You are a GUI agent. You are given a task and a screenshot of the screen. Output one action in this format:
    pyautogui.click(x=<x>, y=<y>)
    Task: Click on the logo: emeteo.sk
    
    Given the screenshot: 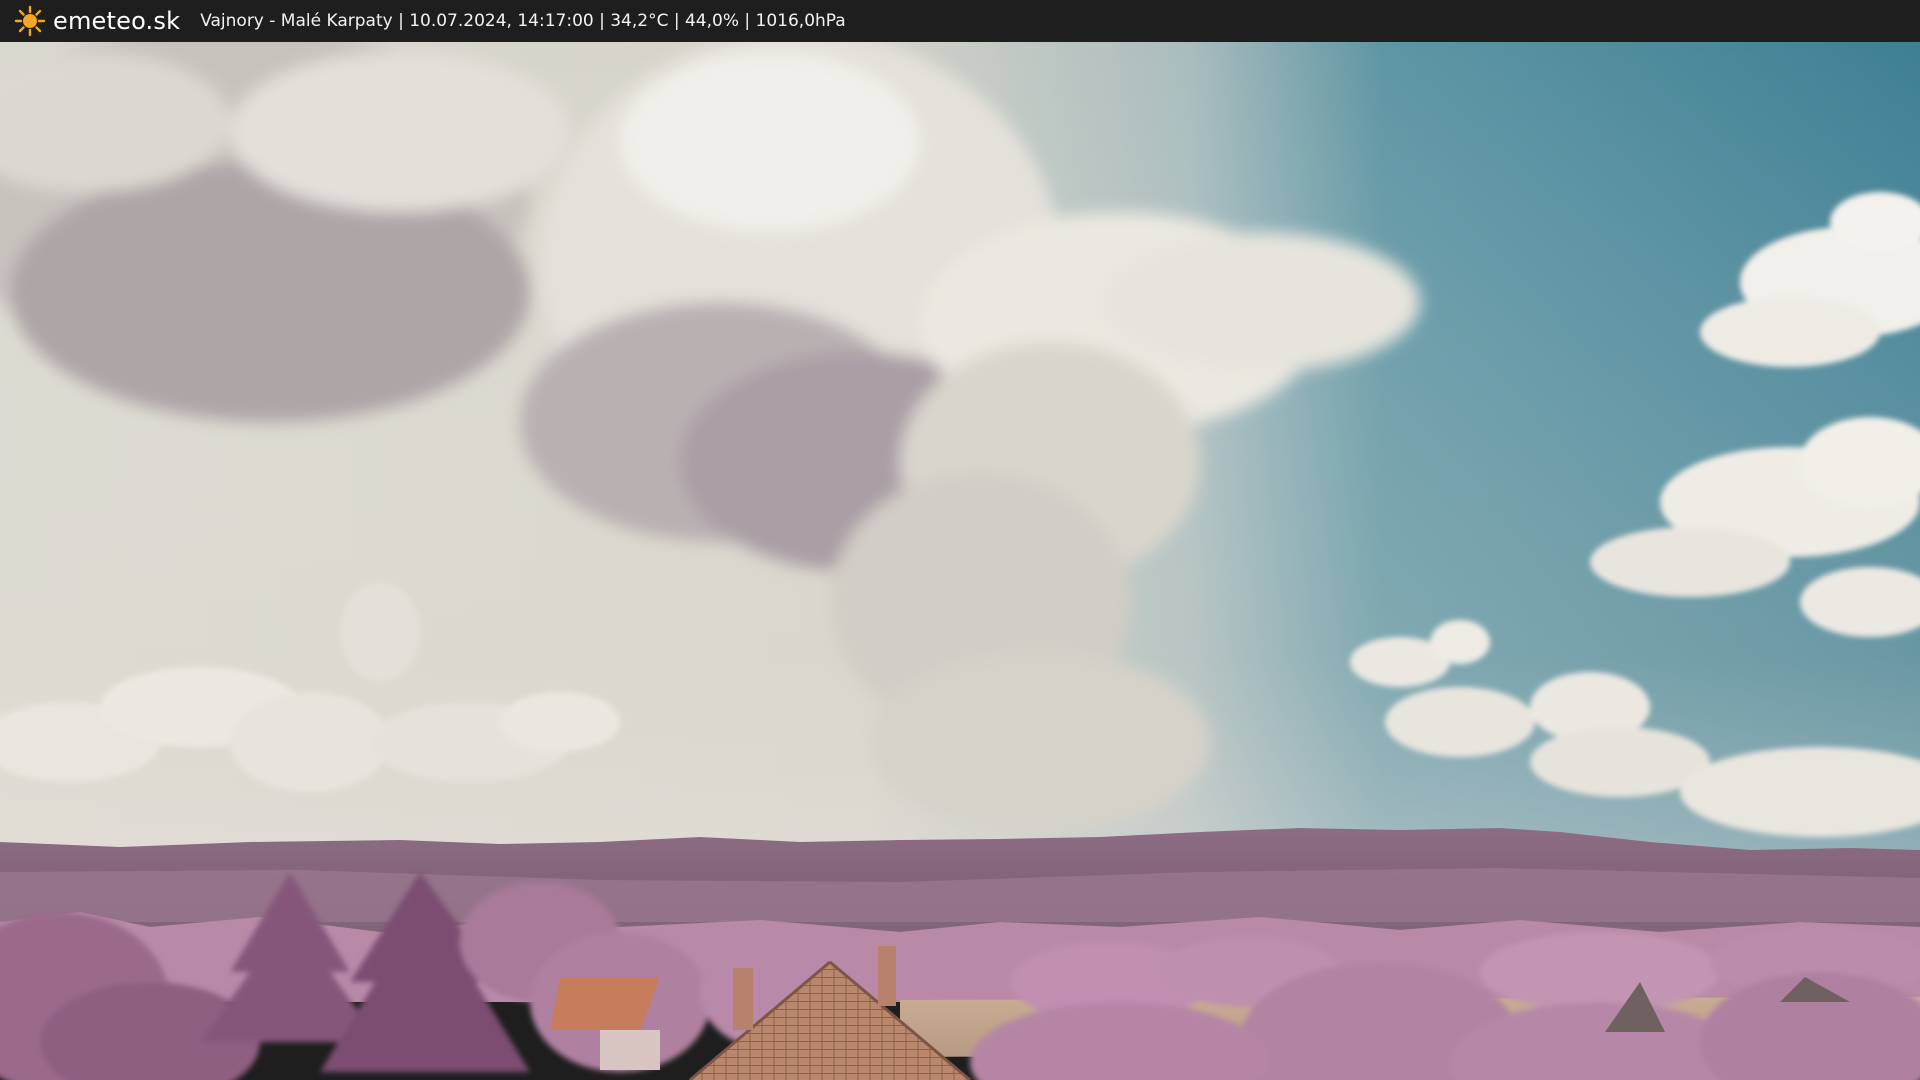 What is the action you would take?
    pyautogui.click(x=97, y=21)
    